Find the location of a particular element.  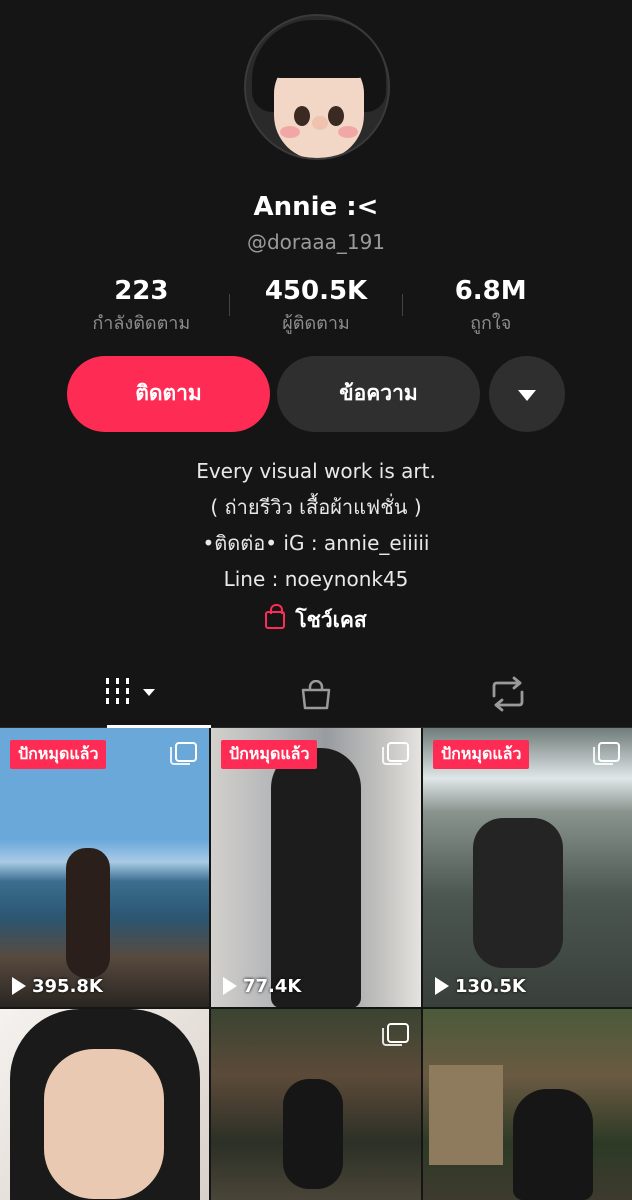

bio-line: Line : noeynonk45 is located at coordinates (316, 579).